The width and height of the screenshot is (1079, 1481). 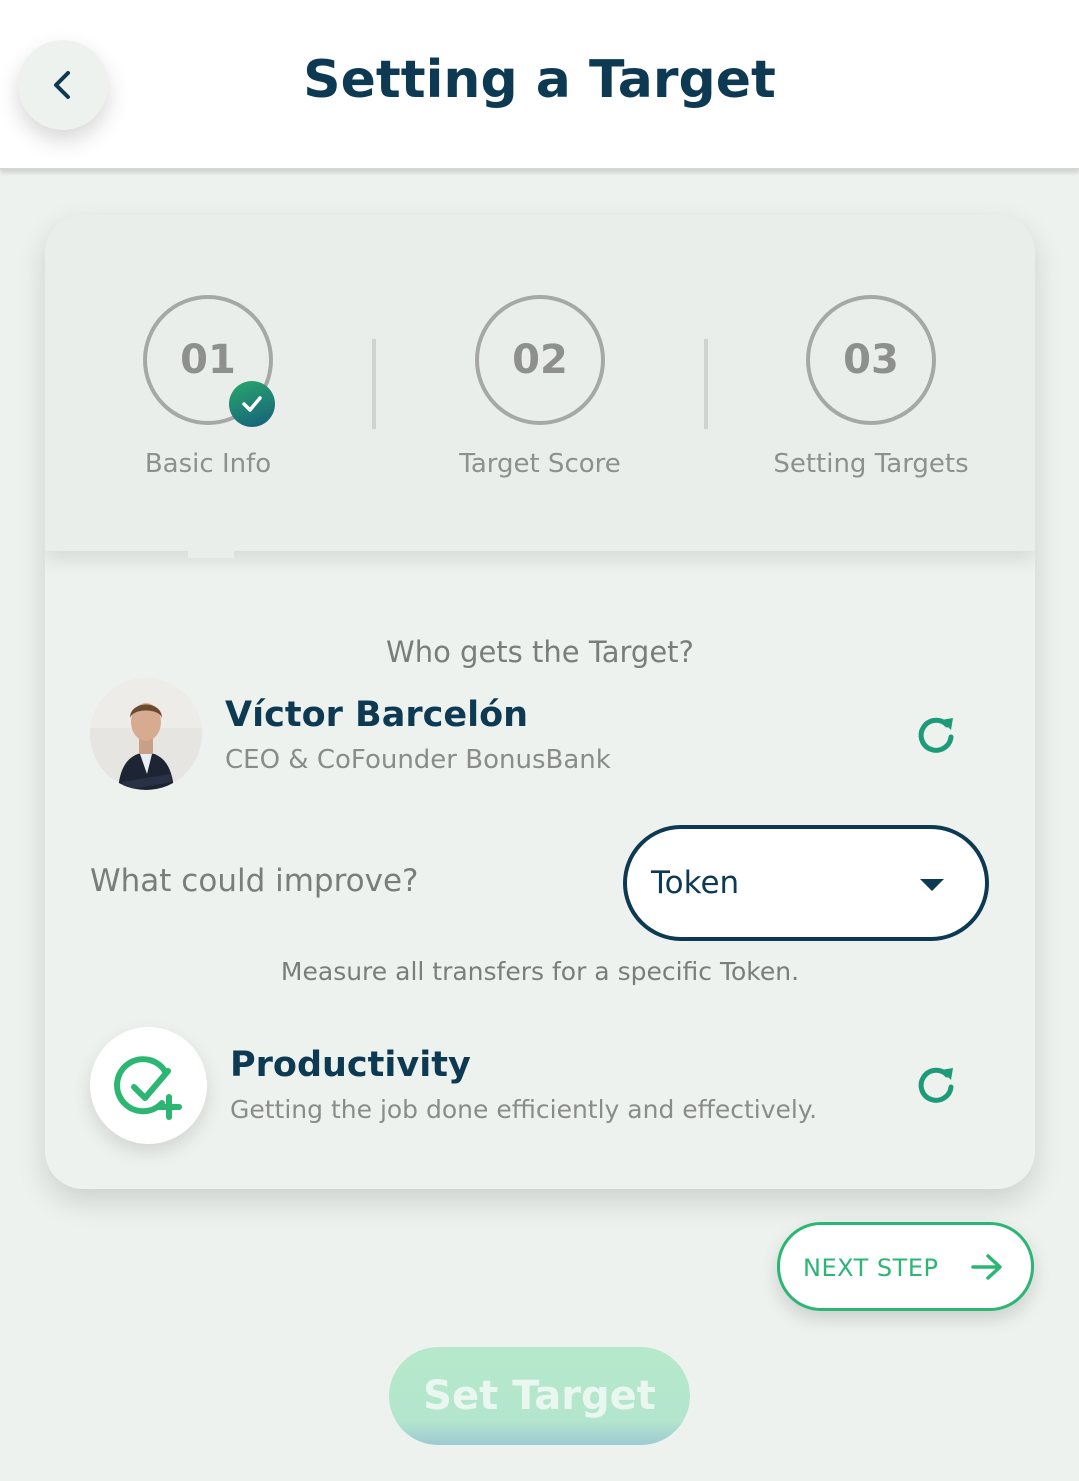 I want to click on step-label: Basic Info, so click(x=208, y=464).